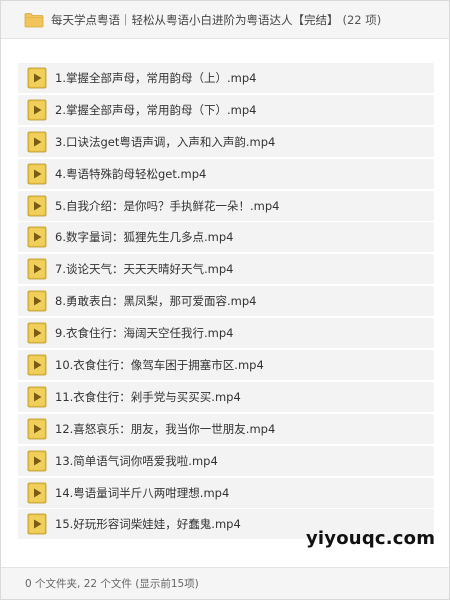 This screenshot has height=600, width=450. Describe the element at coordinates (226, 173) in the screenshot. I see `file-row: 4.粤语特殊韵母轻松get.mp4` at that location.